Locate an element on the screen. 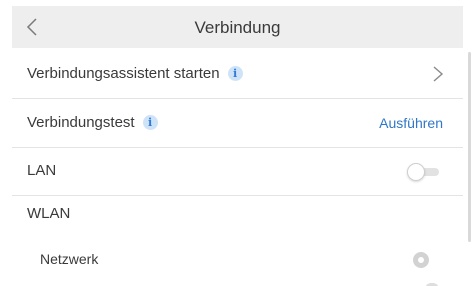  chevron-right-icon is located at coordinates (438, 74).